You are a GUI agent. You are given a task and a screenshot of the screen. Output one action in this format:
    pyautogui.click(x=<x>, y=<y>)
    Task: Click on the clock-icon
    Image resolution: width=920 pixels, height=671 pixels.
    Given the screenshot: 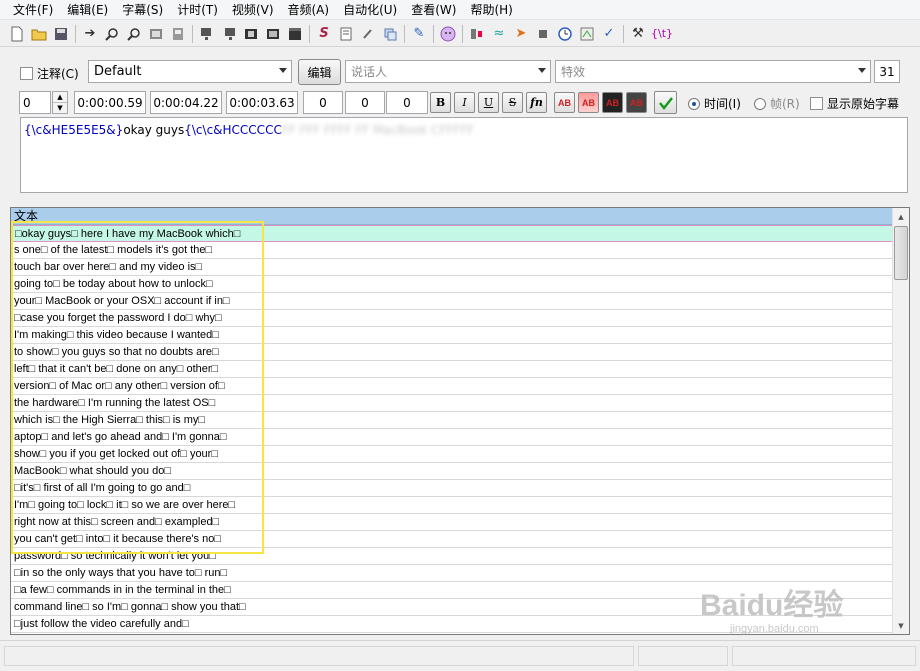 What is the action you would take?
    pyautogui.click(x=565, y=34)
    